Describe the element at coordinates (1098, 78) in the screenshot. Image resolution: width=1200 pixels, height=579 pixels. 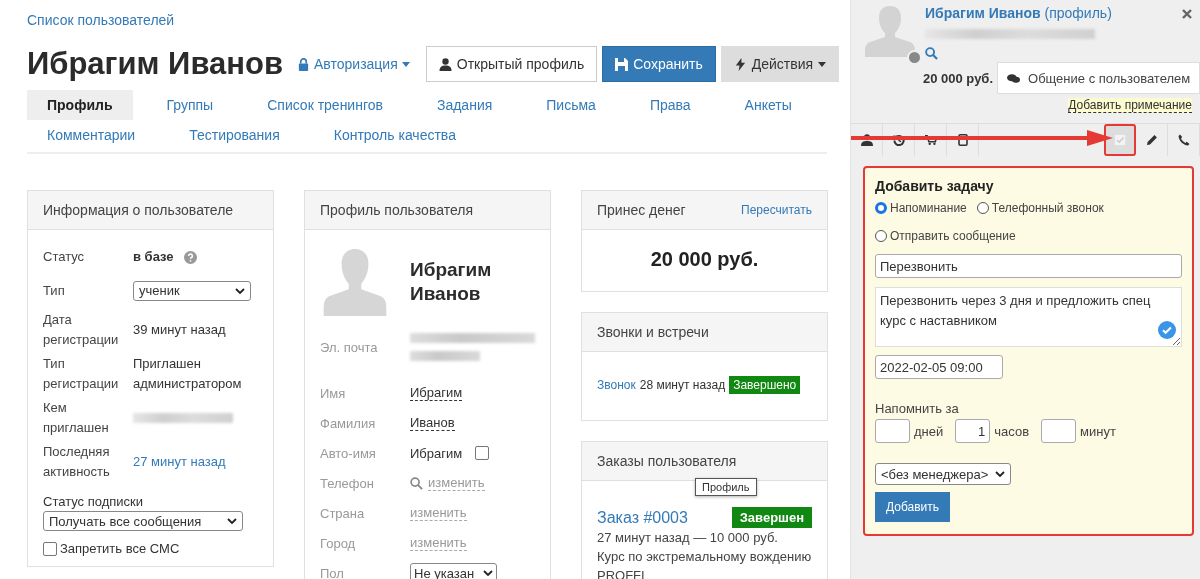
I see `chat-button: Общение с пользователем` at that location.